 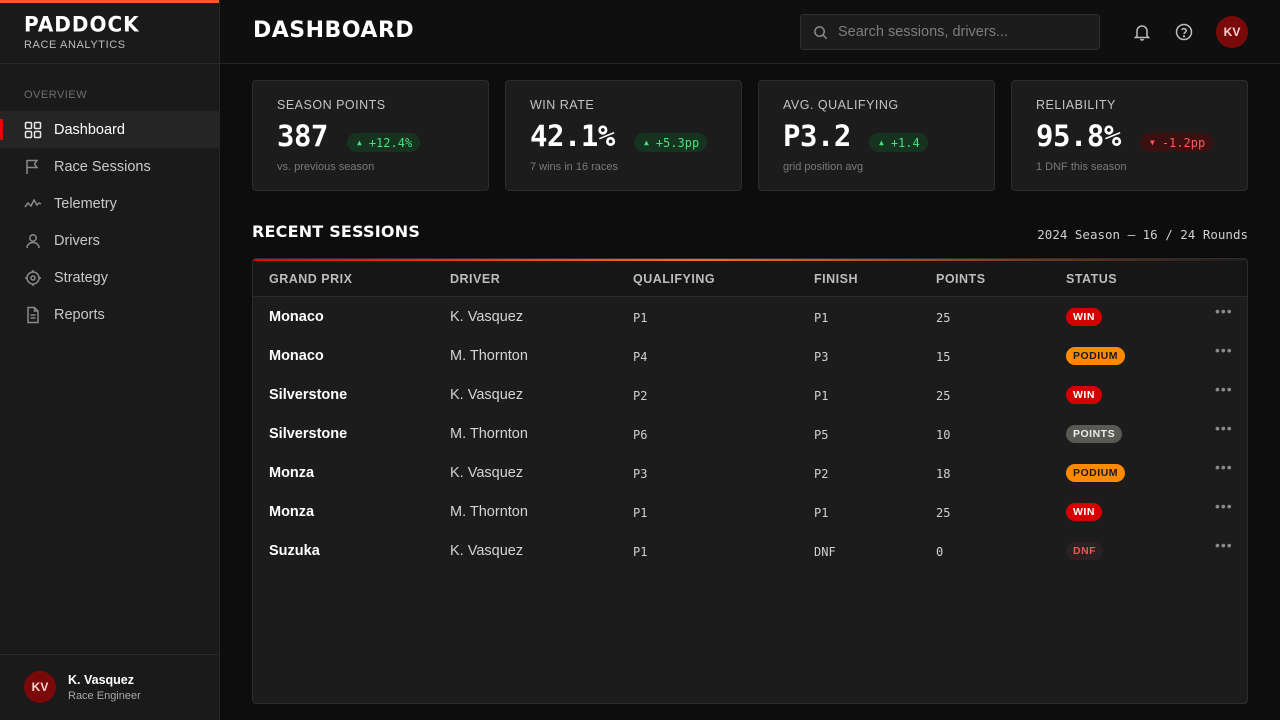 I want to click on pulse-icon, so click(x=33, y=202).